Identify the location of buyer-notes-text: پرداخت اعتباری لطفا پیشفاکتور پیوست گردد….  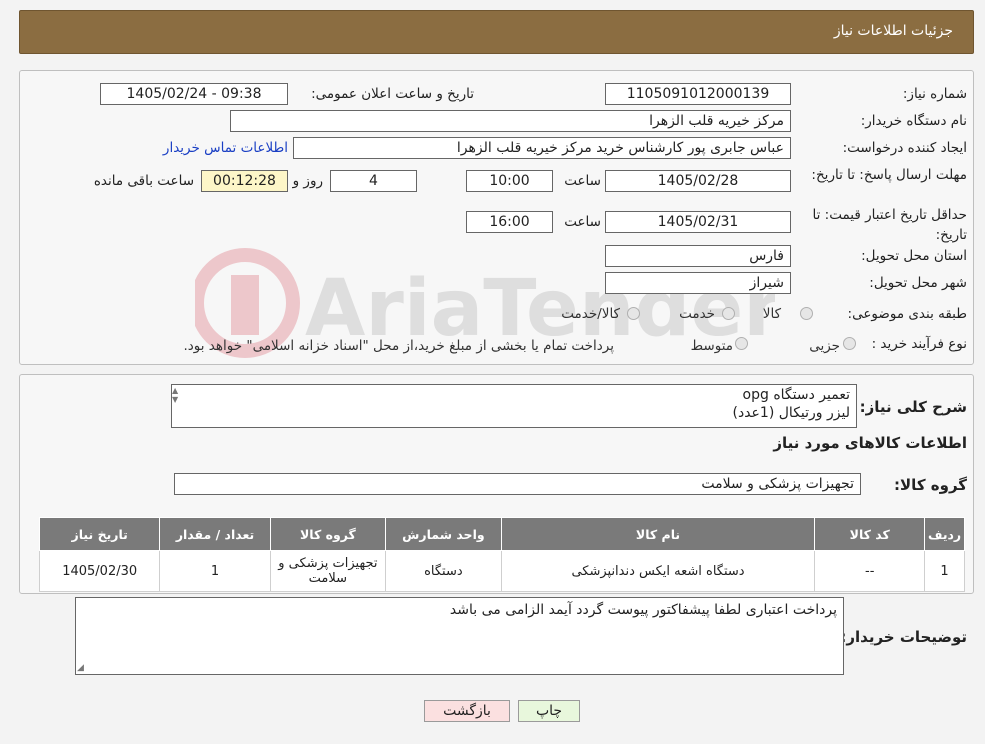
(643, 610).